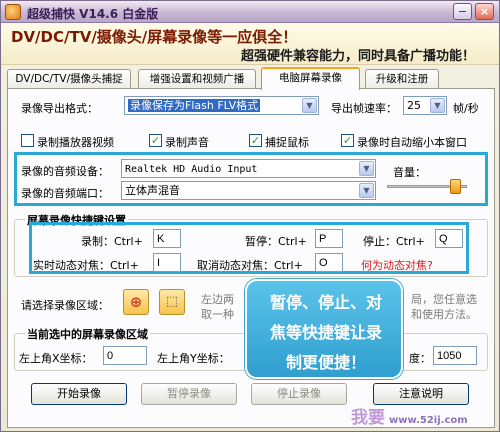 The image size is (500, 432). Describe the element at coordinates (125, 355) in the screenshot. I see `x-coord-input` at that location.